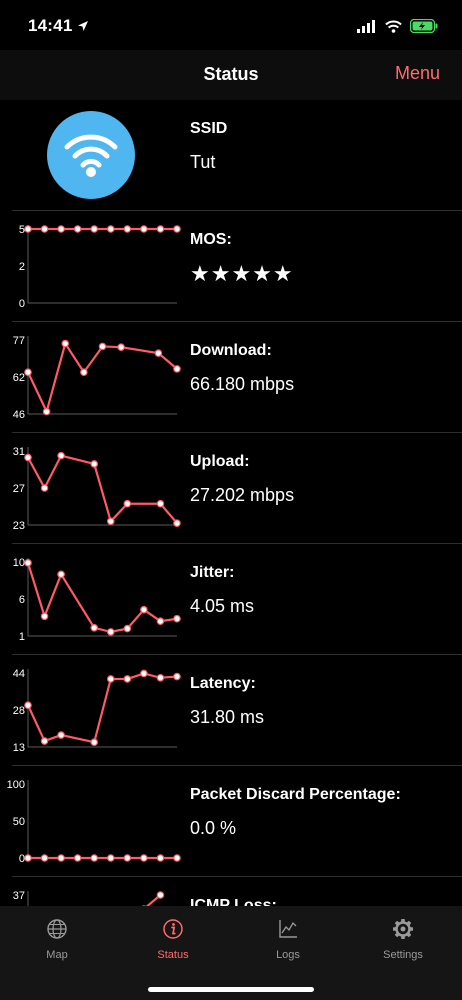  Describe the element at coordinates (211, 239) in the screenshot. I see `metric-label: MOS:` at that location.